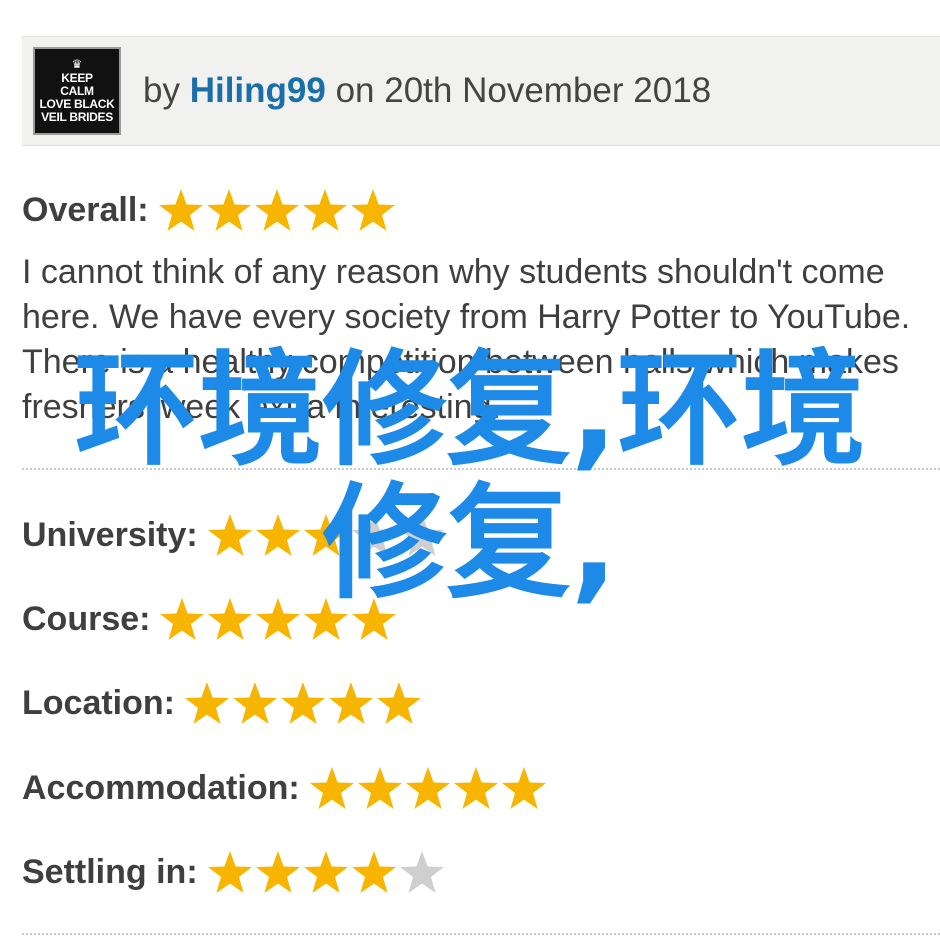 The image size is (940, 945). I want to click on overall-rating: Overall:, so click(209, 210).